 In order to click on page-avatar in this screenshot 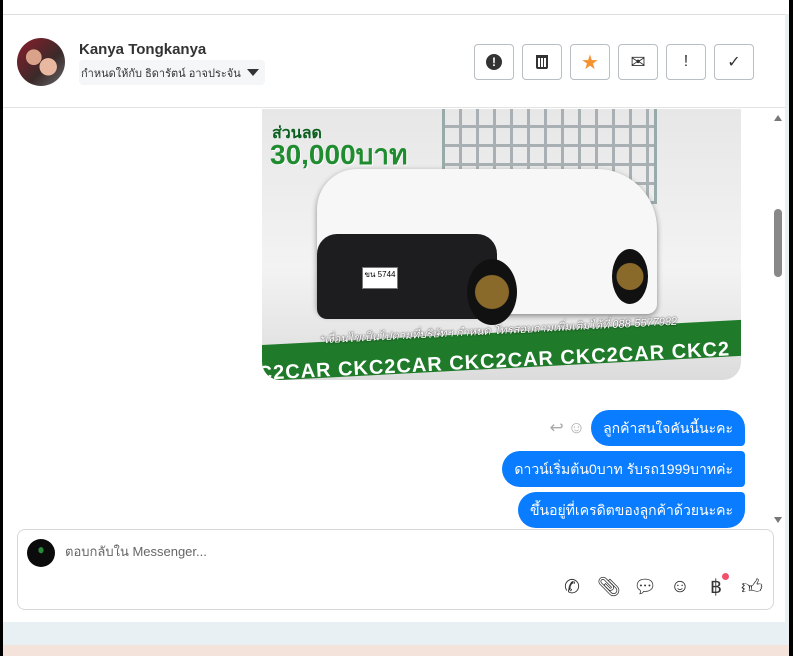, I will do `click(41, 553)`.